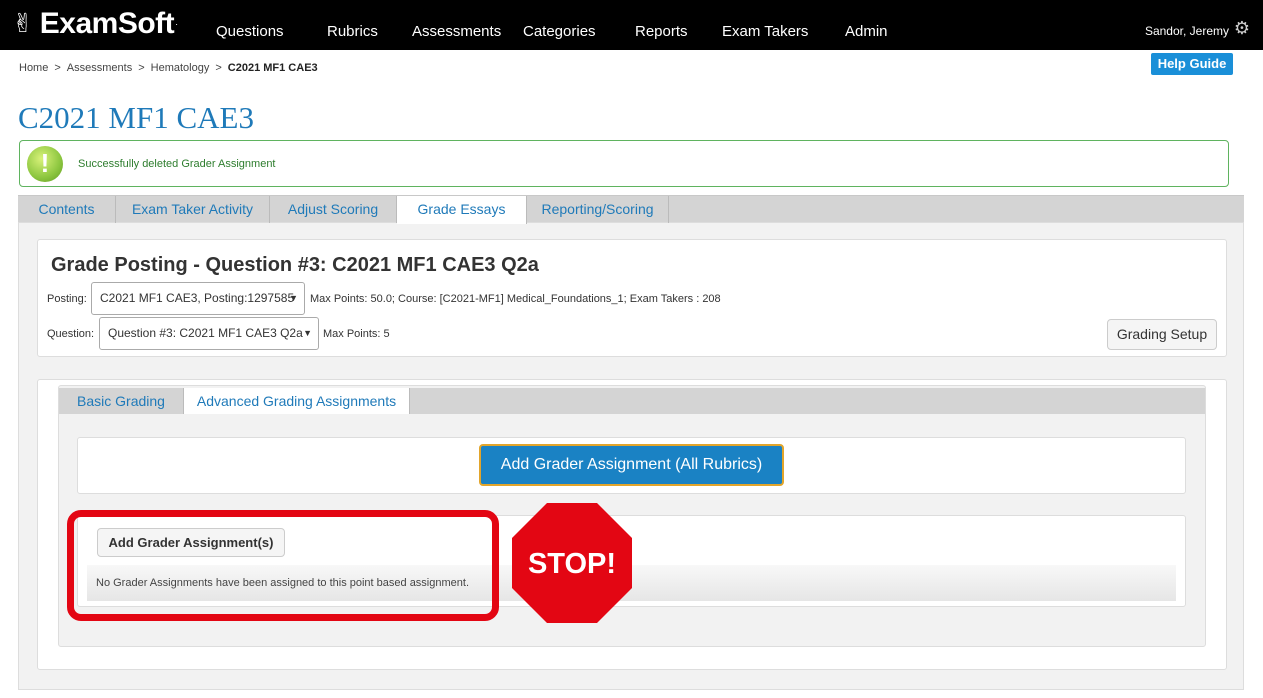 Image resolution: width=1263 pixels, height=698 pixels. What do you see at coordinates (193, 209) in the screenshot?
I see `tab-exam-taker-activity: Exam Taker Activity` at bounding box center [193, 209].